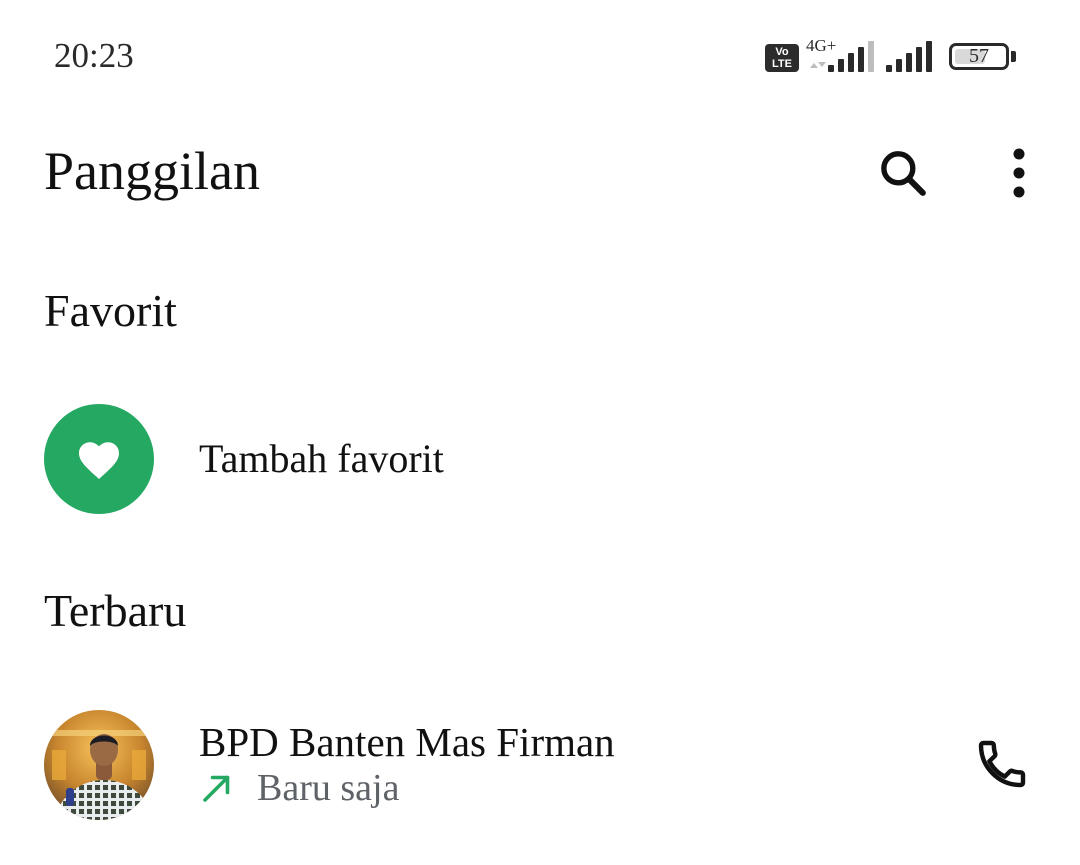 Image resolution: width=1080 pixels, height=865 pixels. Describe the element at coordinates (1013, 56) in the screenshot. I see `battery-terminal` at that location.